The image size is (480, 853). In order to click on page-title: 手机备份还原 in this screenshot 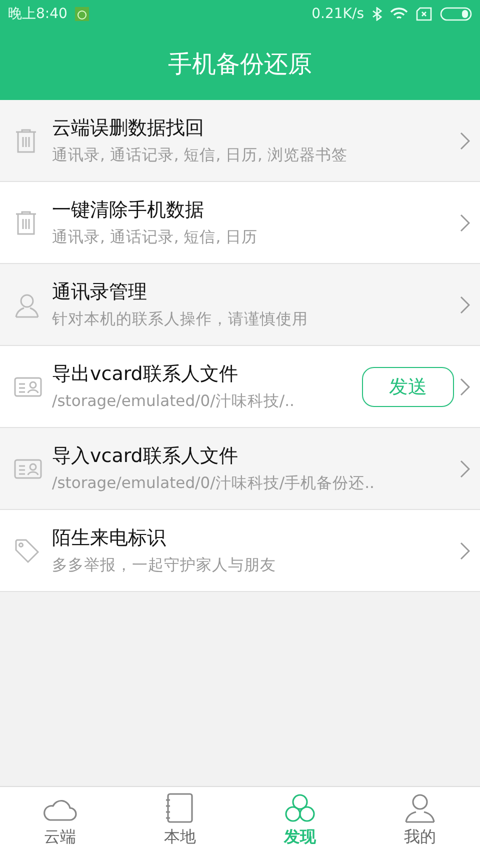, I will do `click(240, 64)`.